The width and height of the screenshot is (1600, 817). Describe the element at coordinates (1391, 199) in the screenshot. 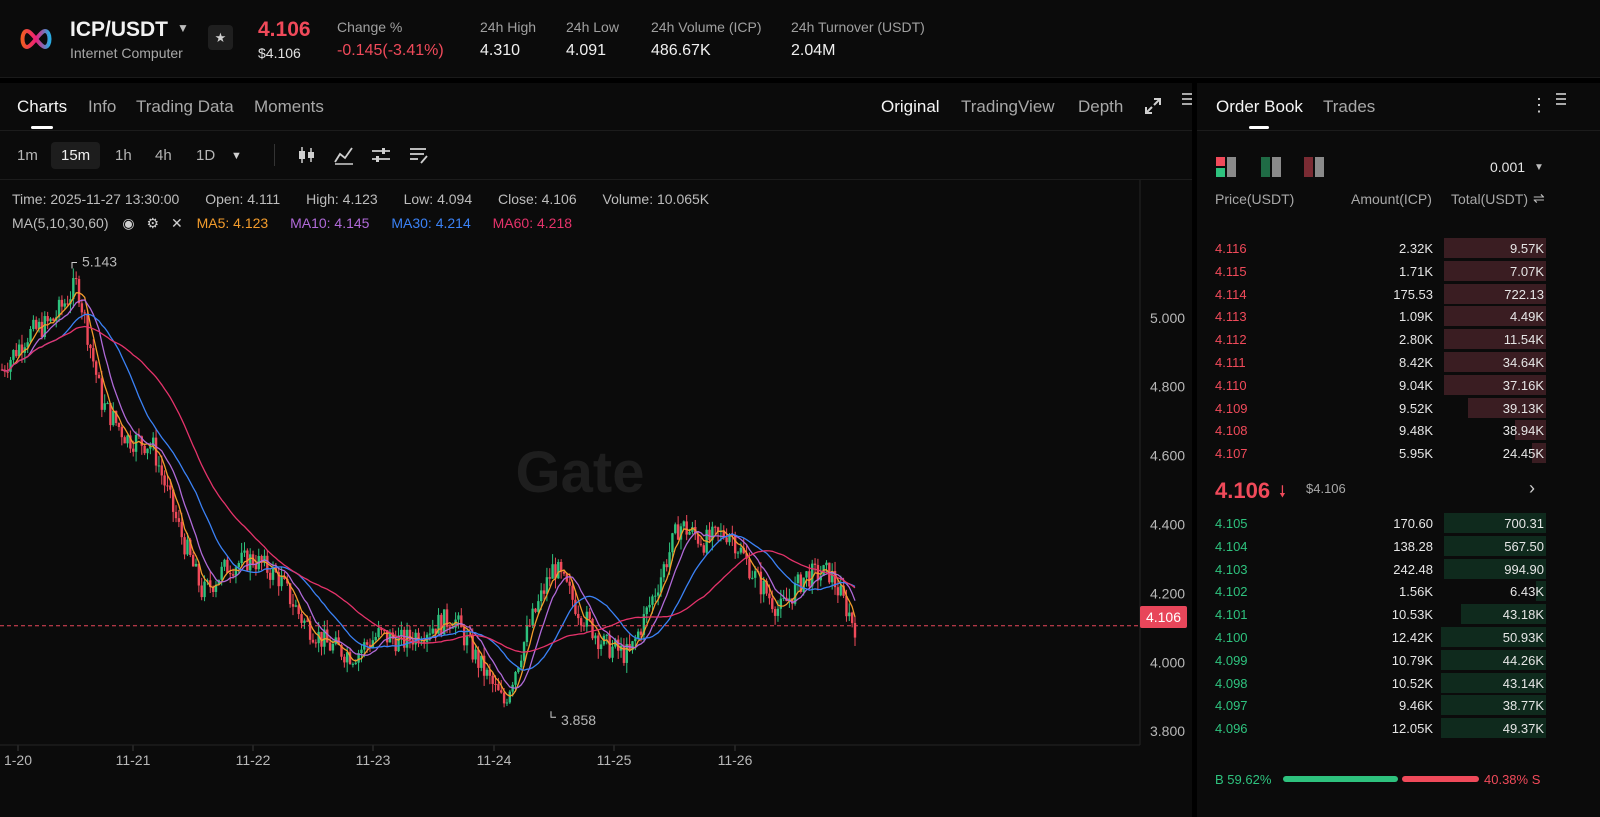

I see `header-amount: Amount(ICP)` at that location.